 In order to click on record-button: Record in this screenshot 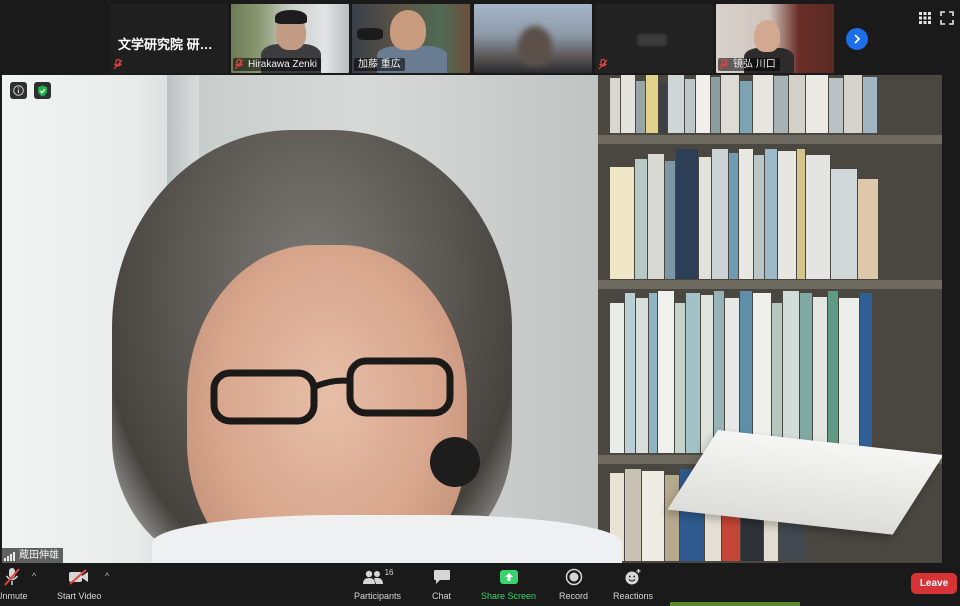, I will do `click(573, 584)`.